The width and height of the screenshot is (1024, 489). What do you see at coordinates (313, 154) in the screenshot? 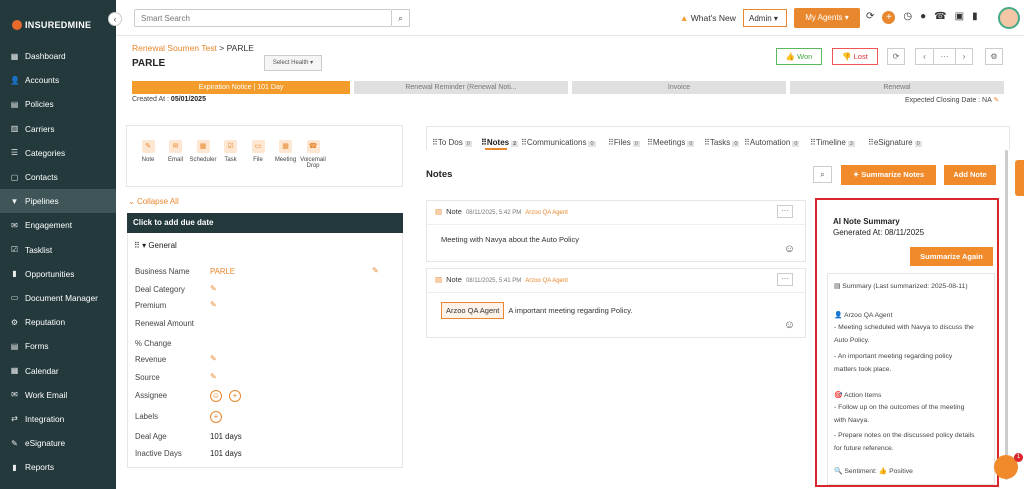
I see `quick-action-voicemail-drop: ☎ Voicemail Drop` at bounding box center [313, 154].